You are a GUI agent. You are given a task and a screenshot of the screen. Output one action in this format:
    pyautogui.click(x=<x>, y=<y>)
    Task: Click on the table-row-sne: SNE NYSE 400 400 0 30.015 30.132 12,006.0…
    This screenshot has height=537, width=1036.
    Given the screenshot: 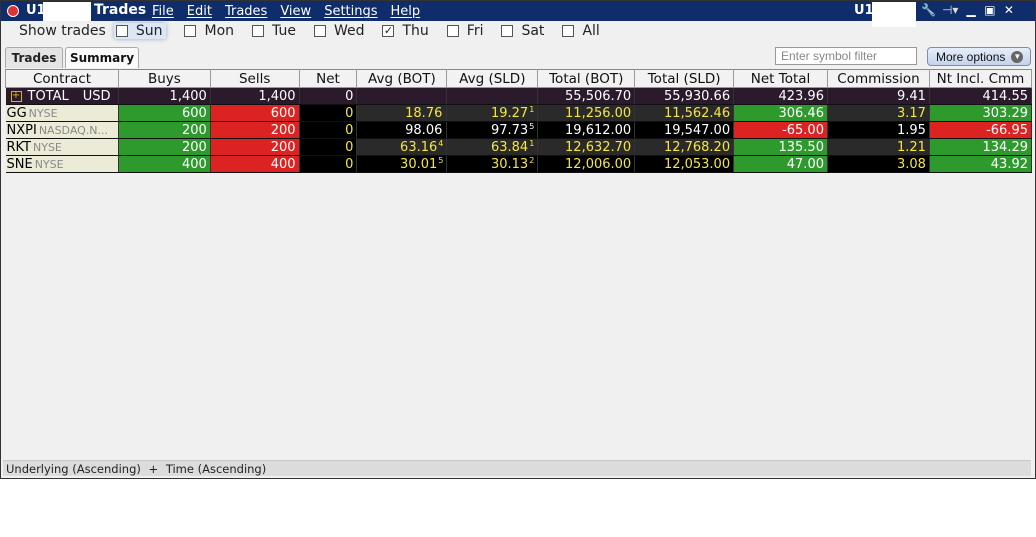 What is the action you would take?
    pyautogui.click(x=519, y=164)
    